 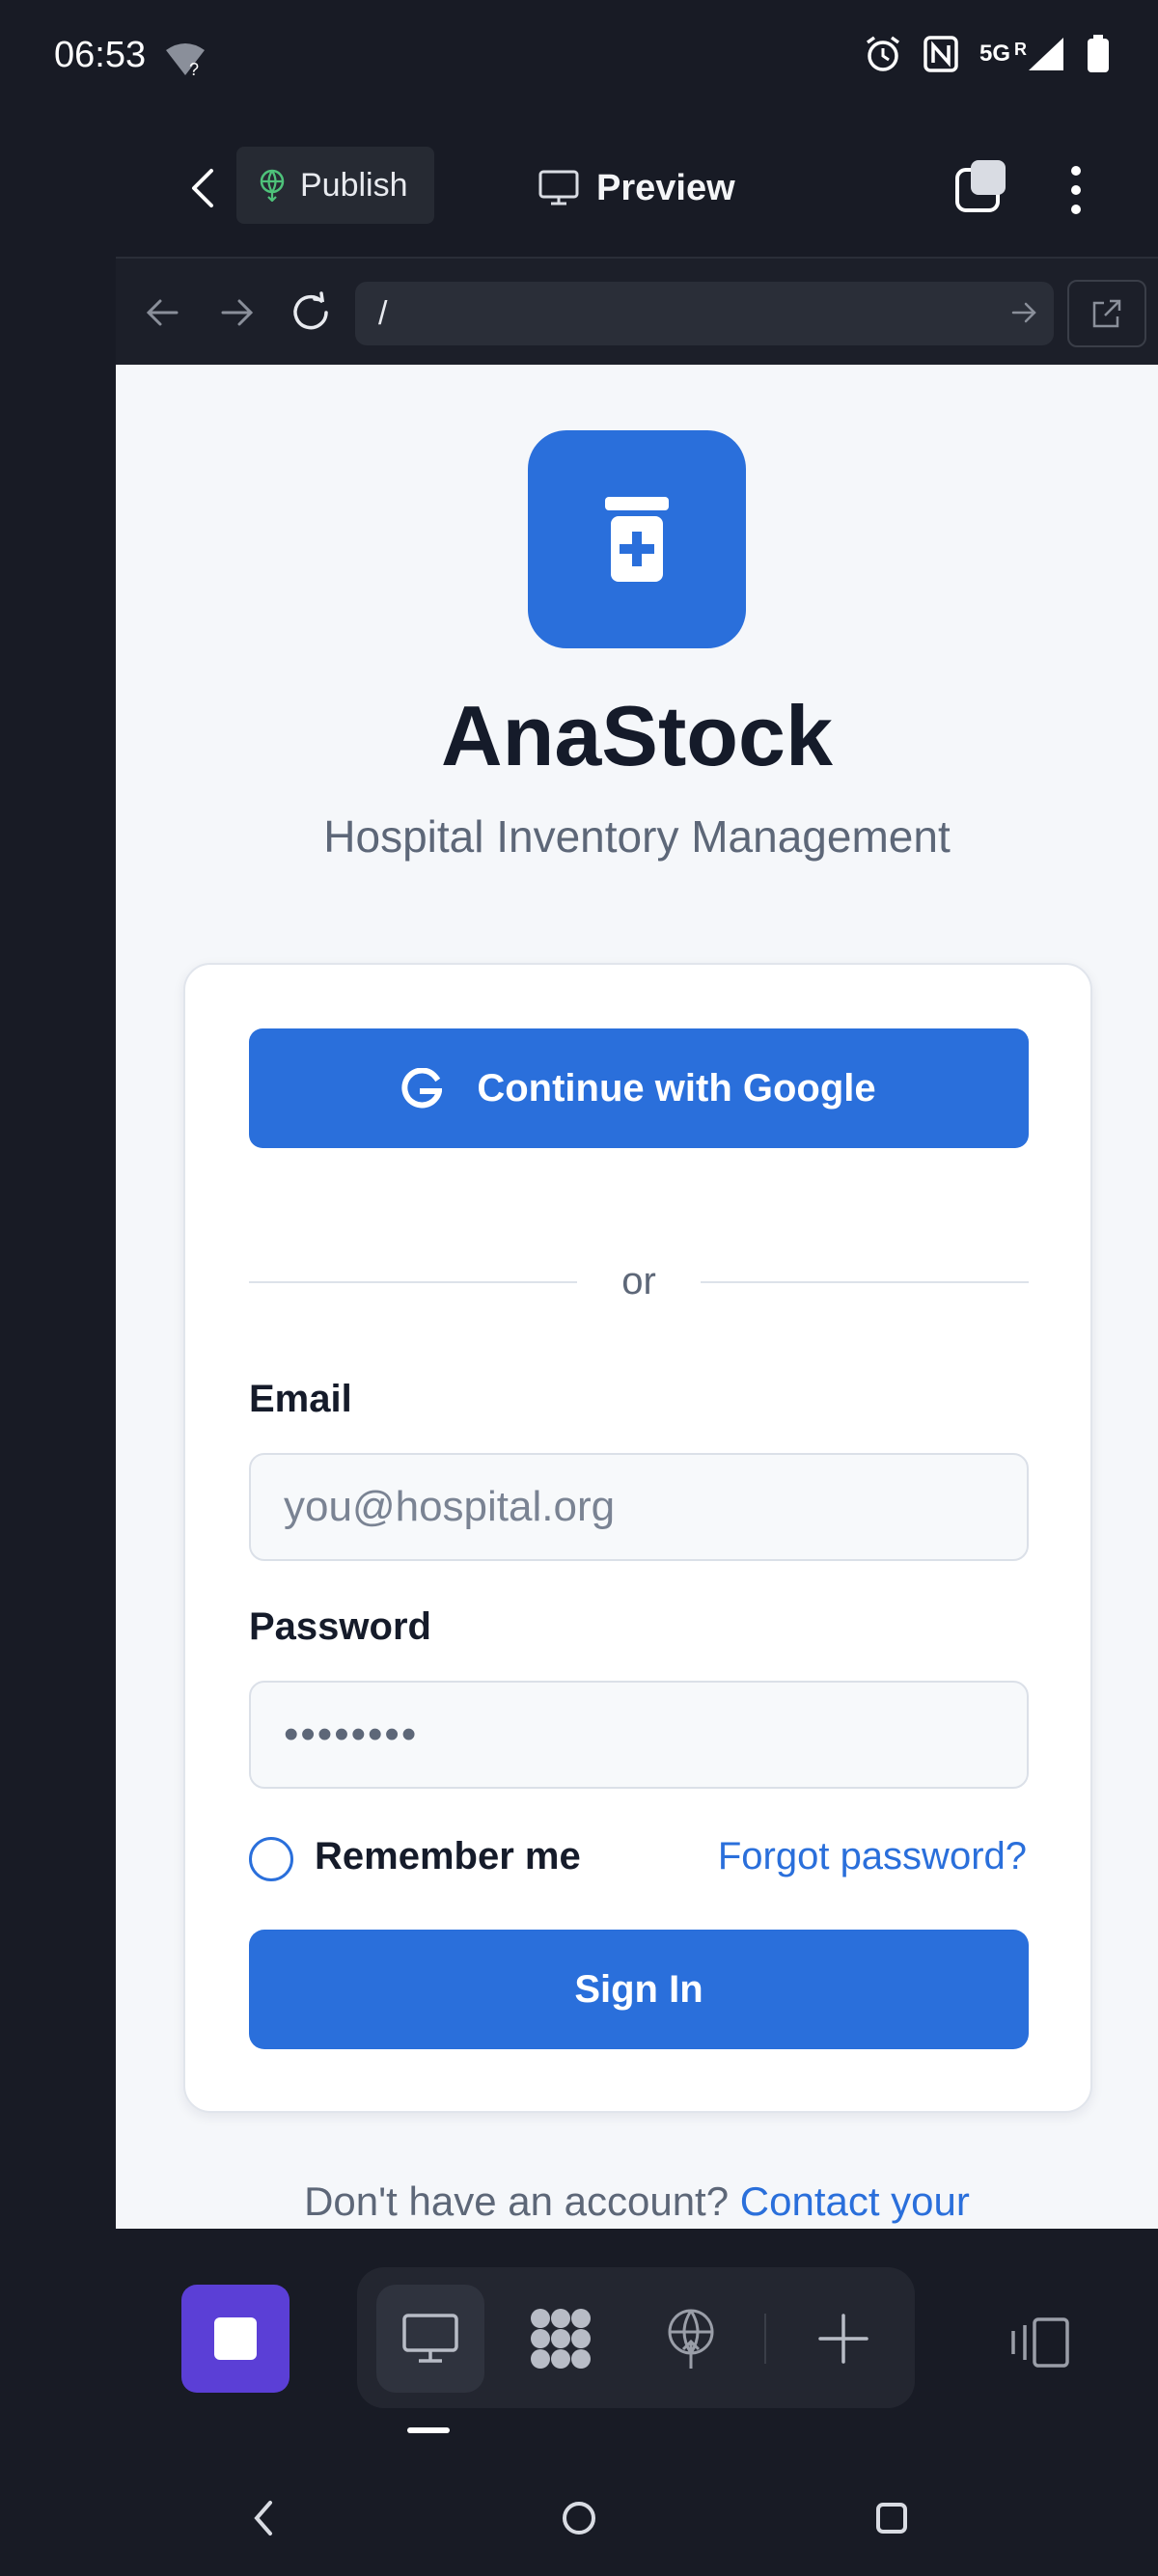 I want to click on tabs-button, so click(x=987, y=190).